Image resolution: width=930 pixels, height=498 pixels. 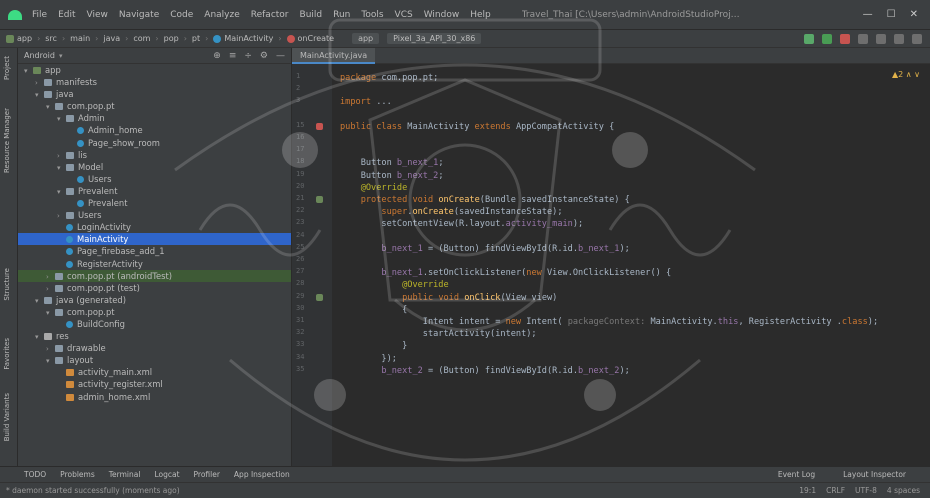 I want to click on code-line: Button b_next_1;, so click(x=392, y=163).